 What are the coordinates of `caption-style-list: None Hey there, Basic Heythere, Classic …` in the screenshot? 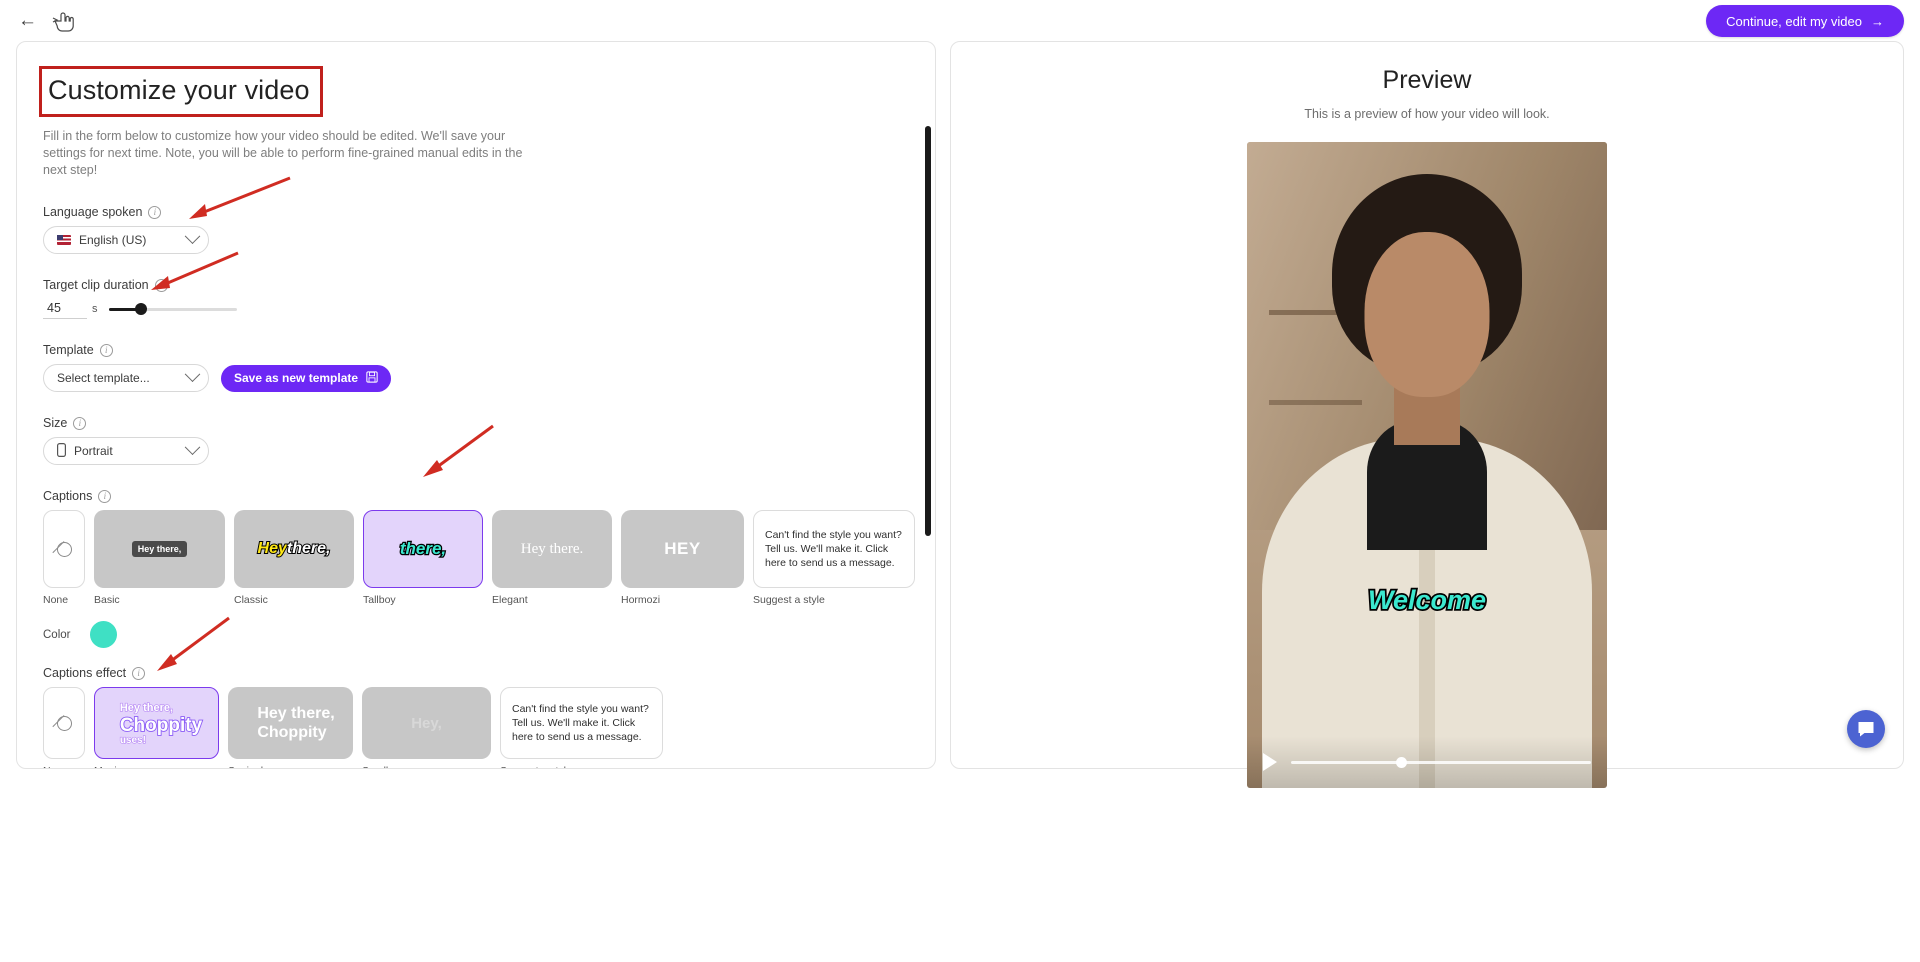 It's located at (479, 558).